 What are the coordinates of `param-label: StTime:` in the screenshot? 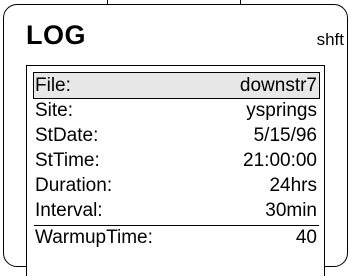 It's located at (67, 160).